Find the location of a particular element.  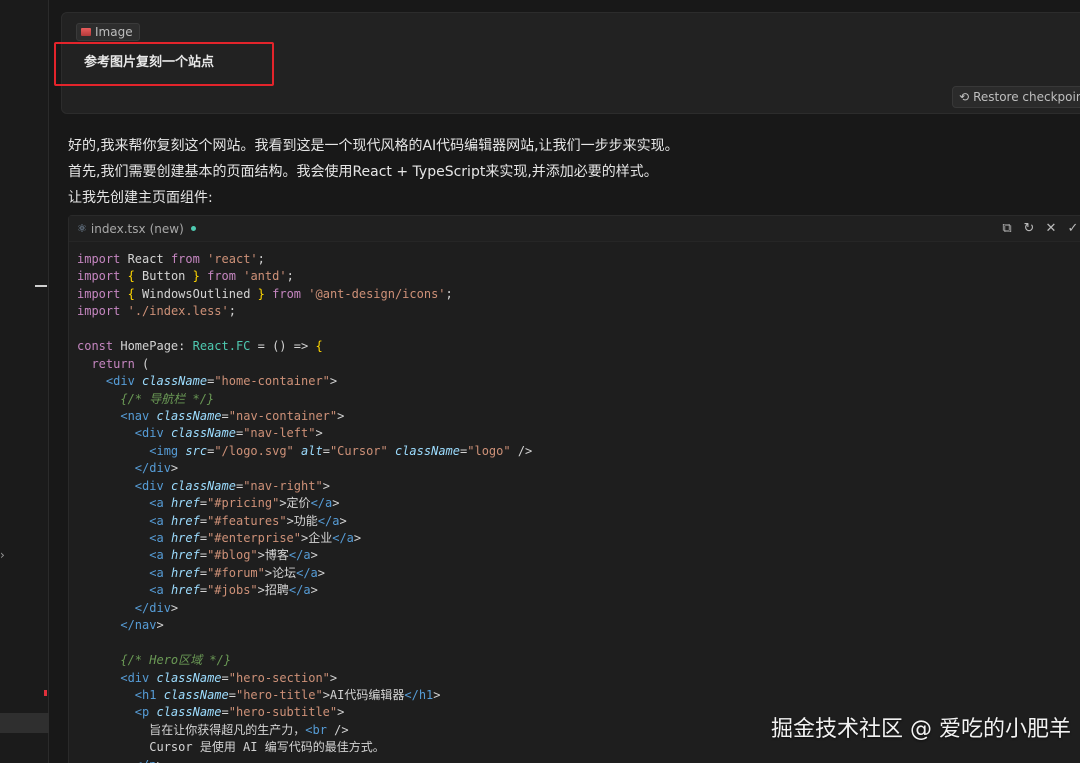

code-line: <a href="#jobs">招聘</a> is located at coordinates (233, 590).